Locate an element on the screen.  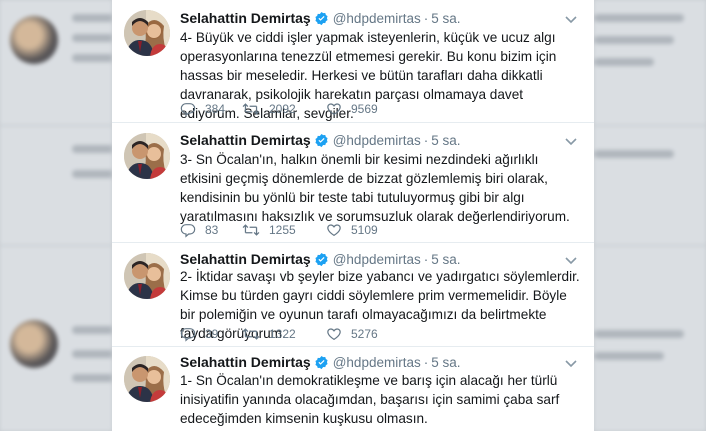
reply-count: 83 is located at coordinates (212, 230).